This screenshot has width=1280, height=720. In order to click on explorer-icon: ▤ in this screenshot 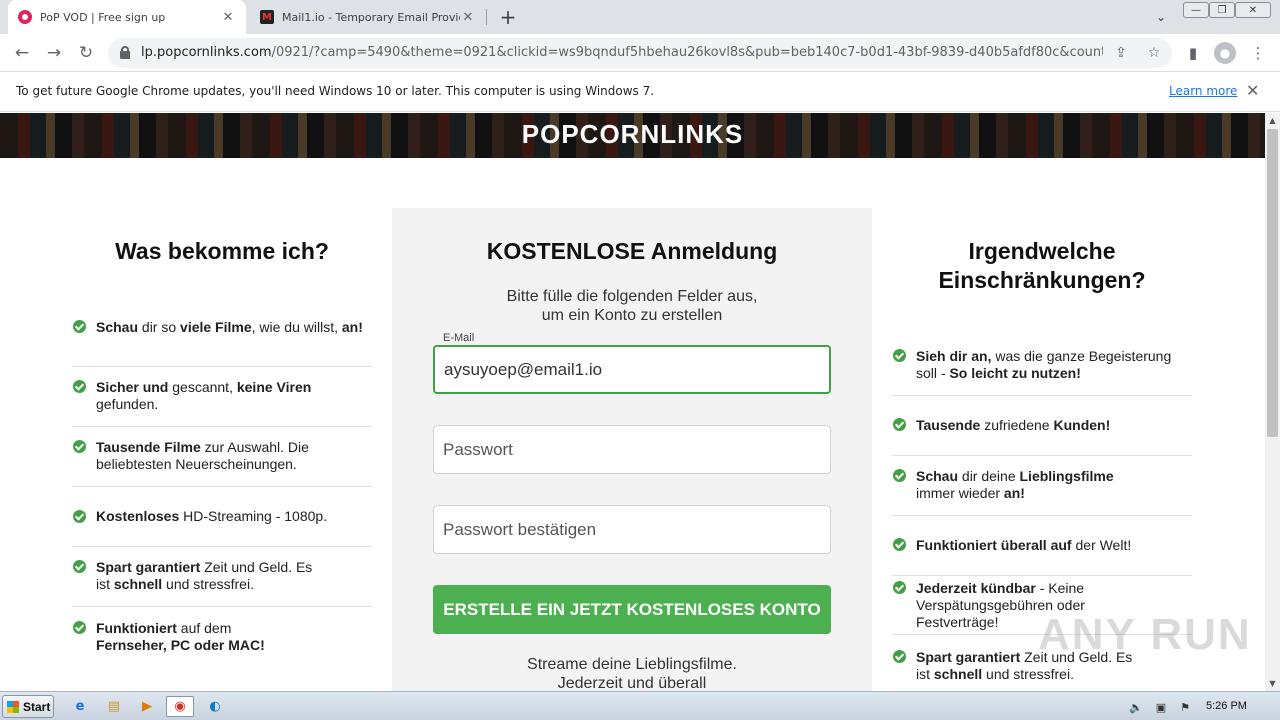, I will do `click(114, 706)`.